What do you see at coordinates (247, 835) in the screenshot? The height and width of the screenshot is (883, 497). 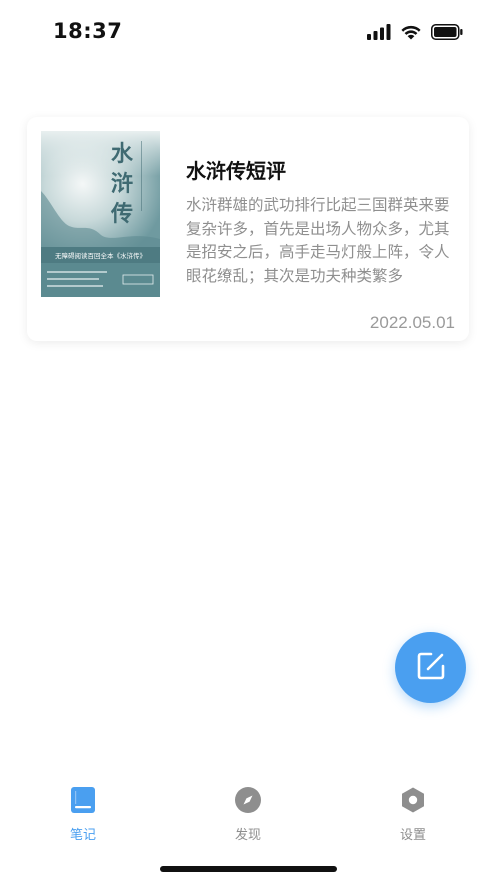 I see `tab-label-discover: 发现` at bounding box center [247, 835].